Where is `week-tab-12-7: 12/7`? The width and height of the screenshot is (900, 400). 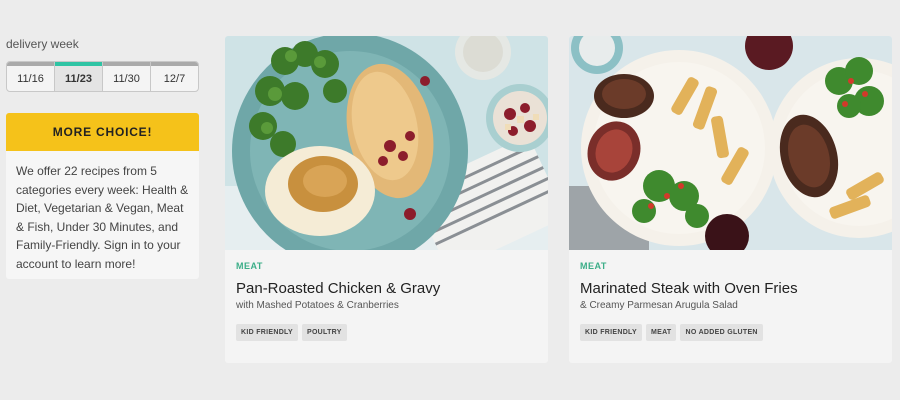
week-tab-12-7: 12/7 is located at coordinates (174, 76).